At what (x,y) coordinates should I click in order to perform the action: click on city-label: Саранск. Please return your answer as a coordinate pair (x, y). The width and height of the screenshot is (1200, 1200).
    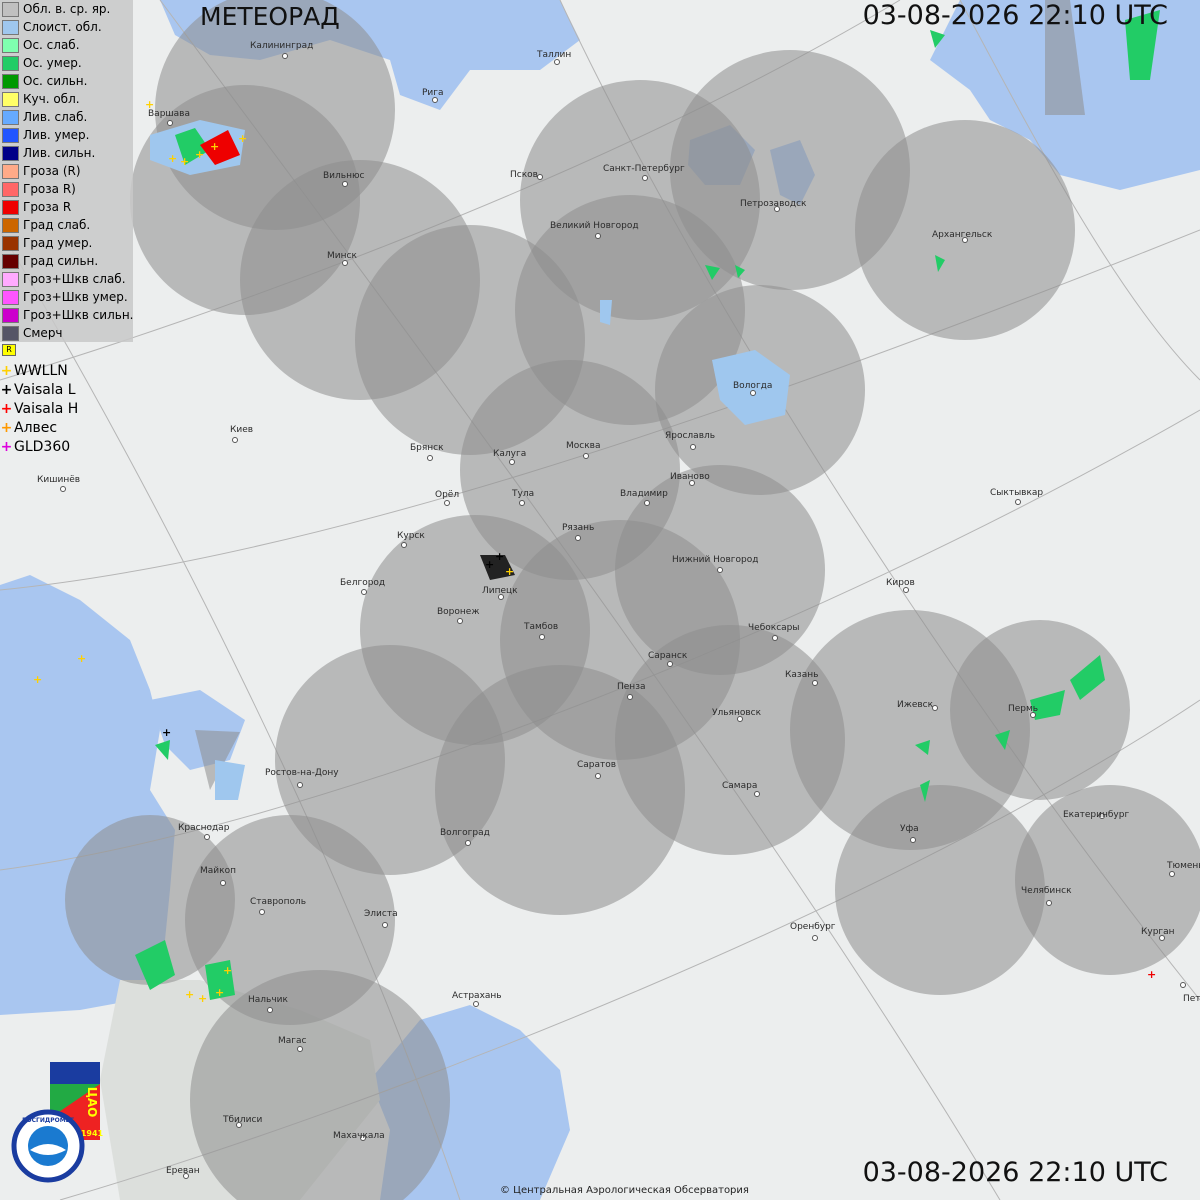
    Looking at the image, I should click on (668, 656).